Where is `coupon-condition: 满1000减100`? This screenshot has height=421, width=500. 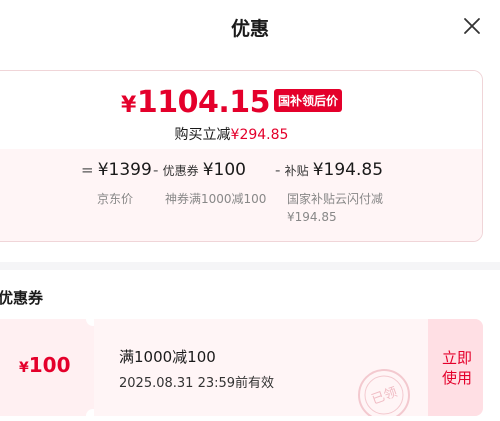 coupon-condition: 满1000减100 is located at coordinates (167, 357).